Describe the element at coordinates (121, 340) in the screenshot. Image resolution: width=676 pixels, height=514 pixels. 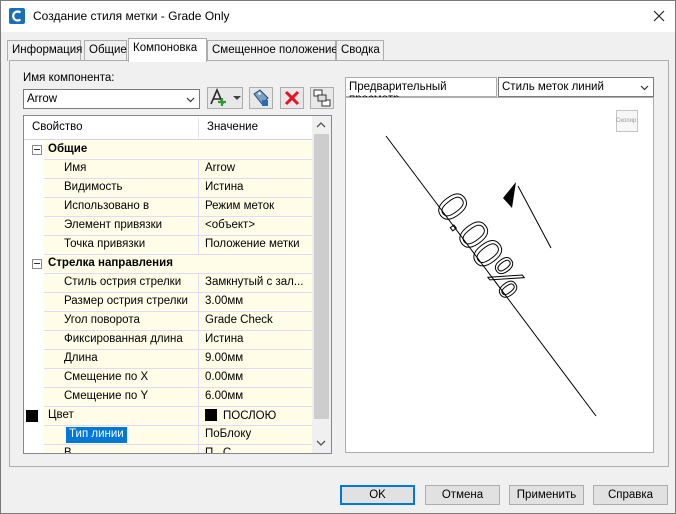
I see `property-name: Фиксированная длина` at that location.